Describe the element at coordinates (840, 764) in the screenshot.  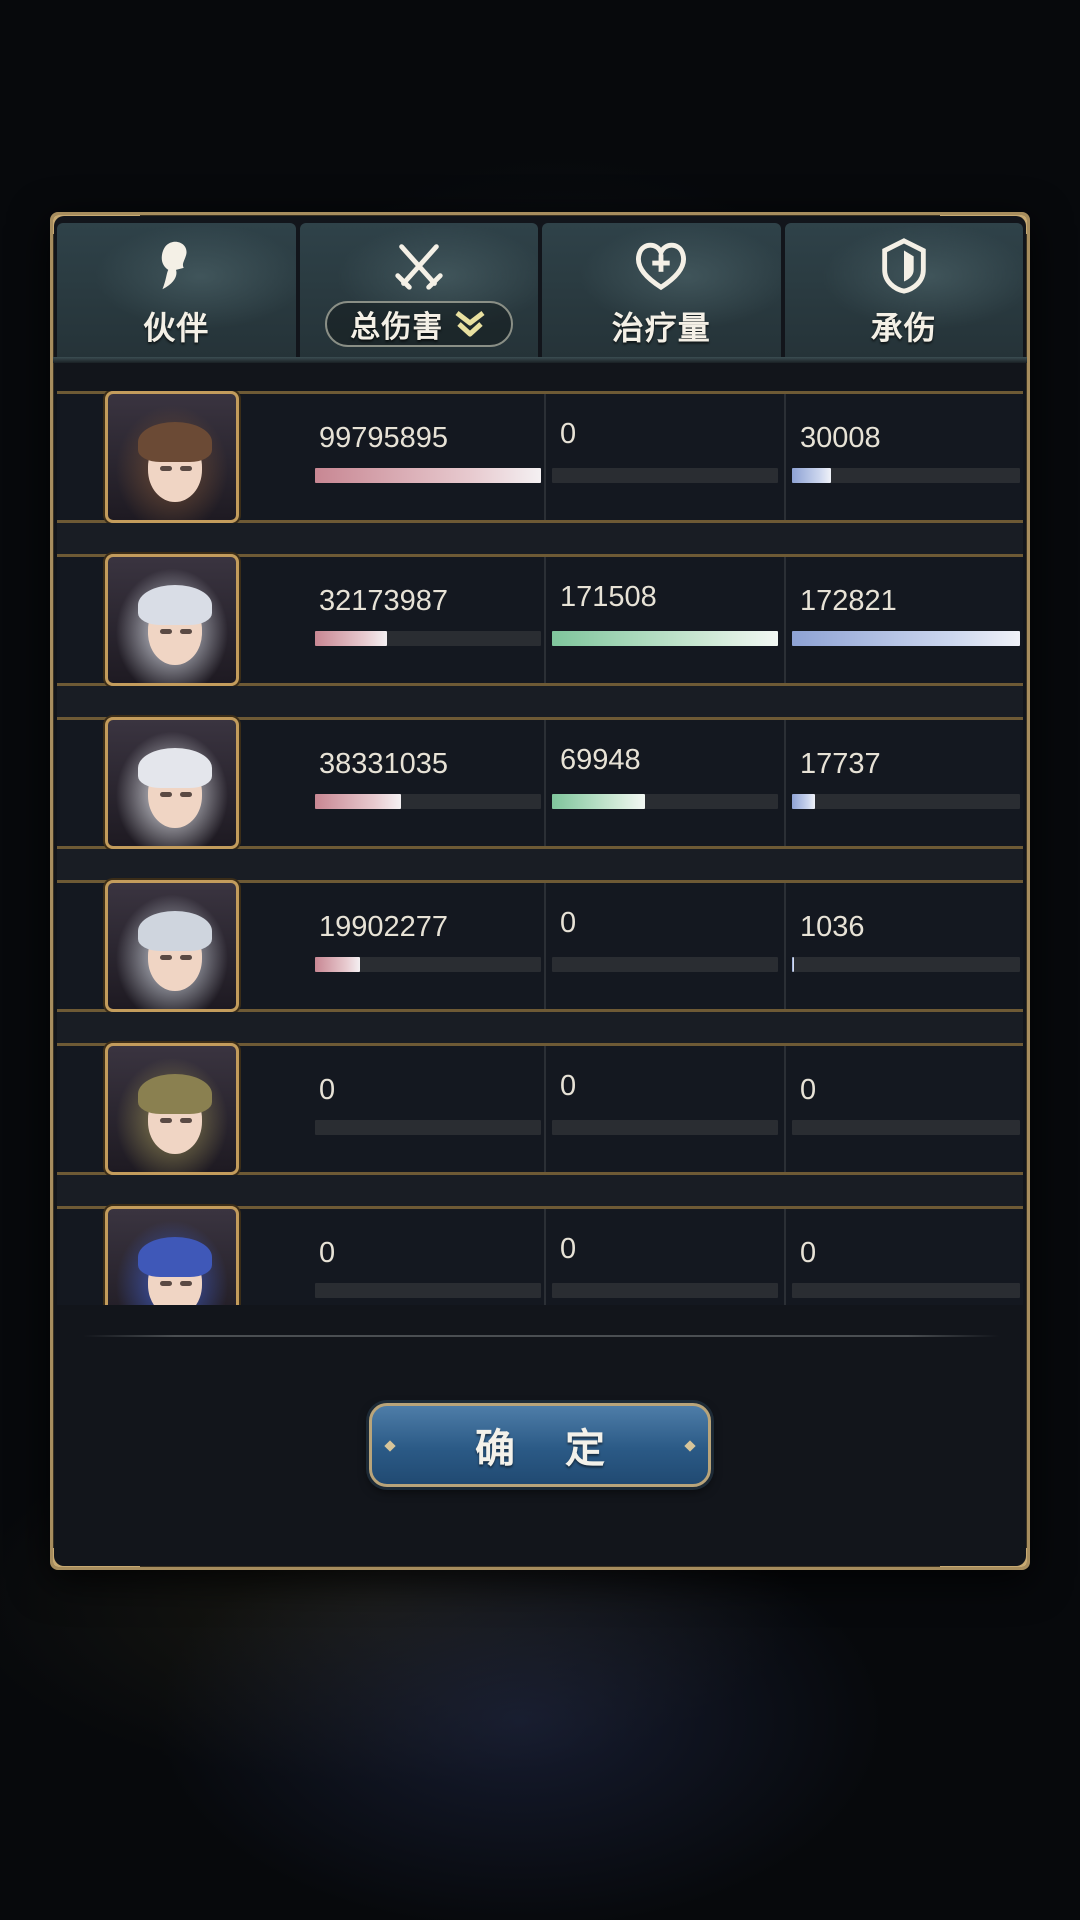
I see `damage-taken-value: 17737` at that location.